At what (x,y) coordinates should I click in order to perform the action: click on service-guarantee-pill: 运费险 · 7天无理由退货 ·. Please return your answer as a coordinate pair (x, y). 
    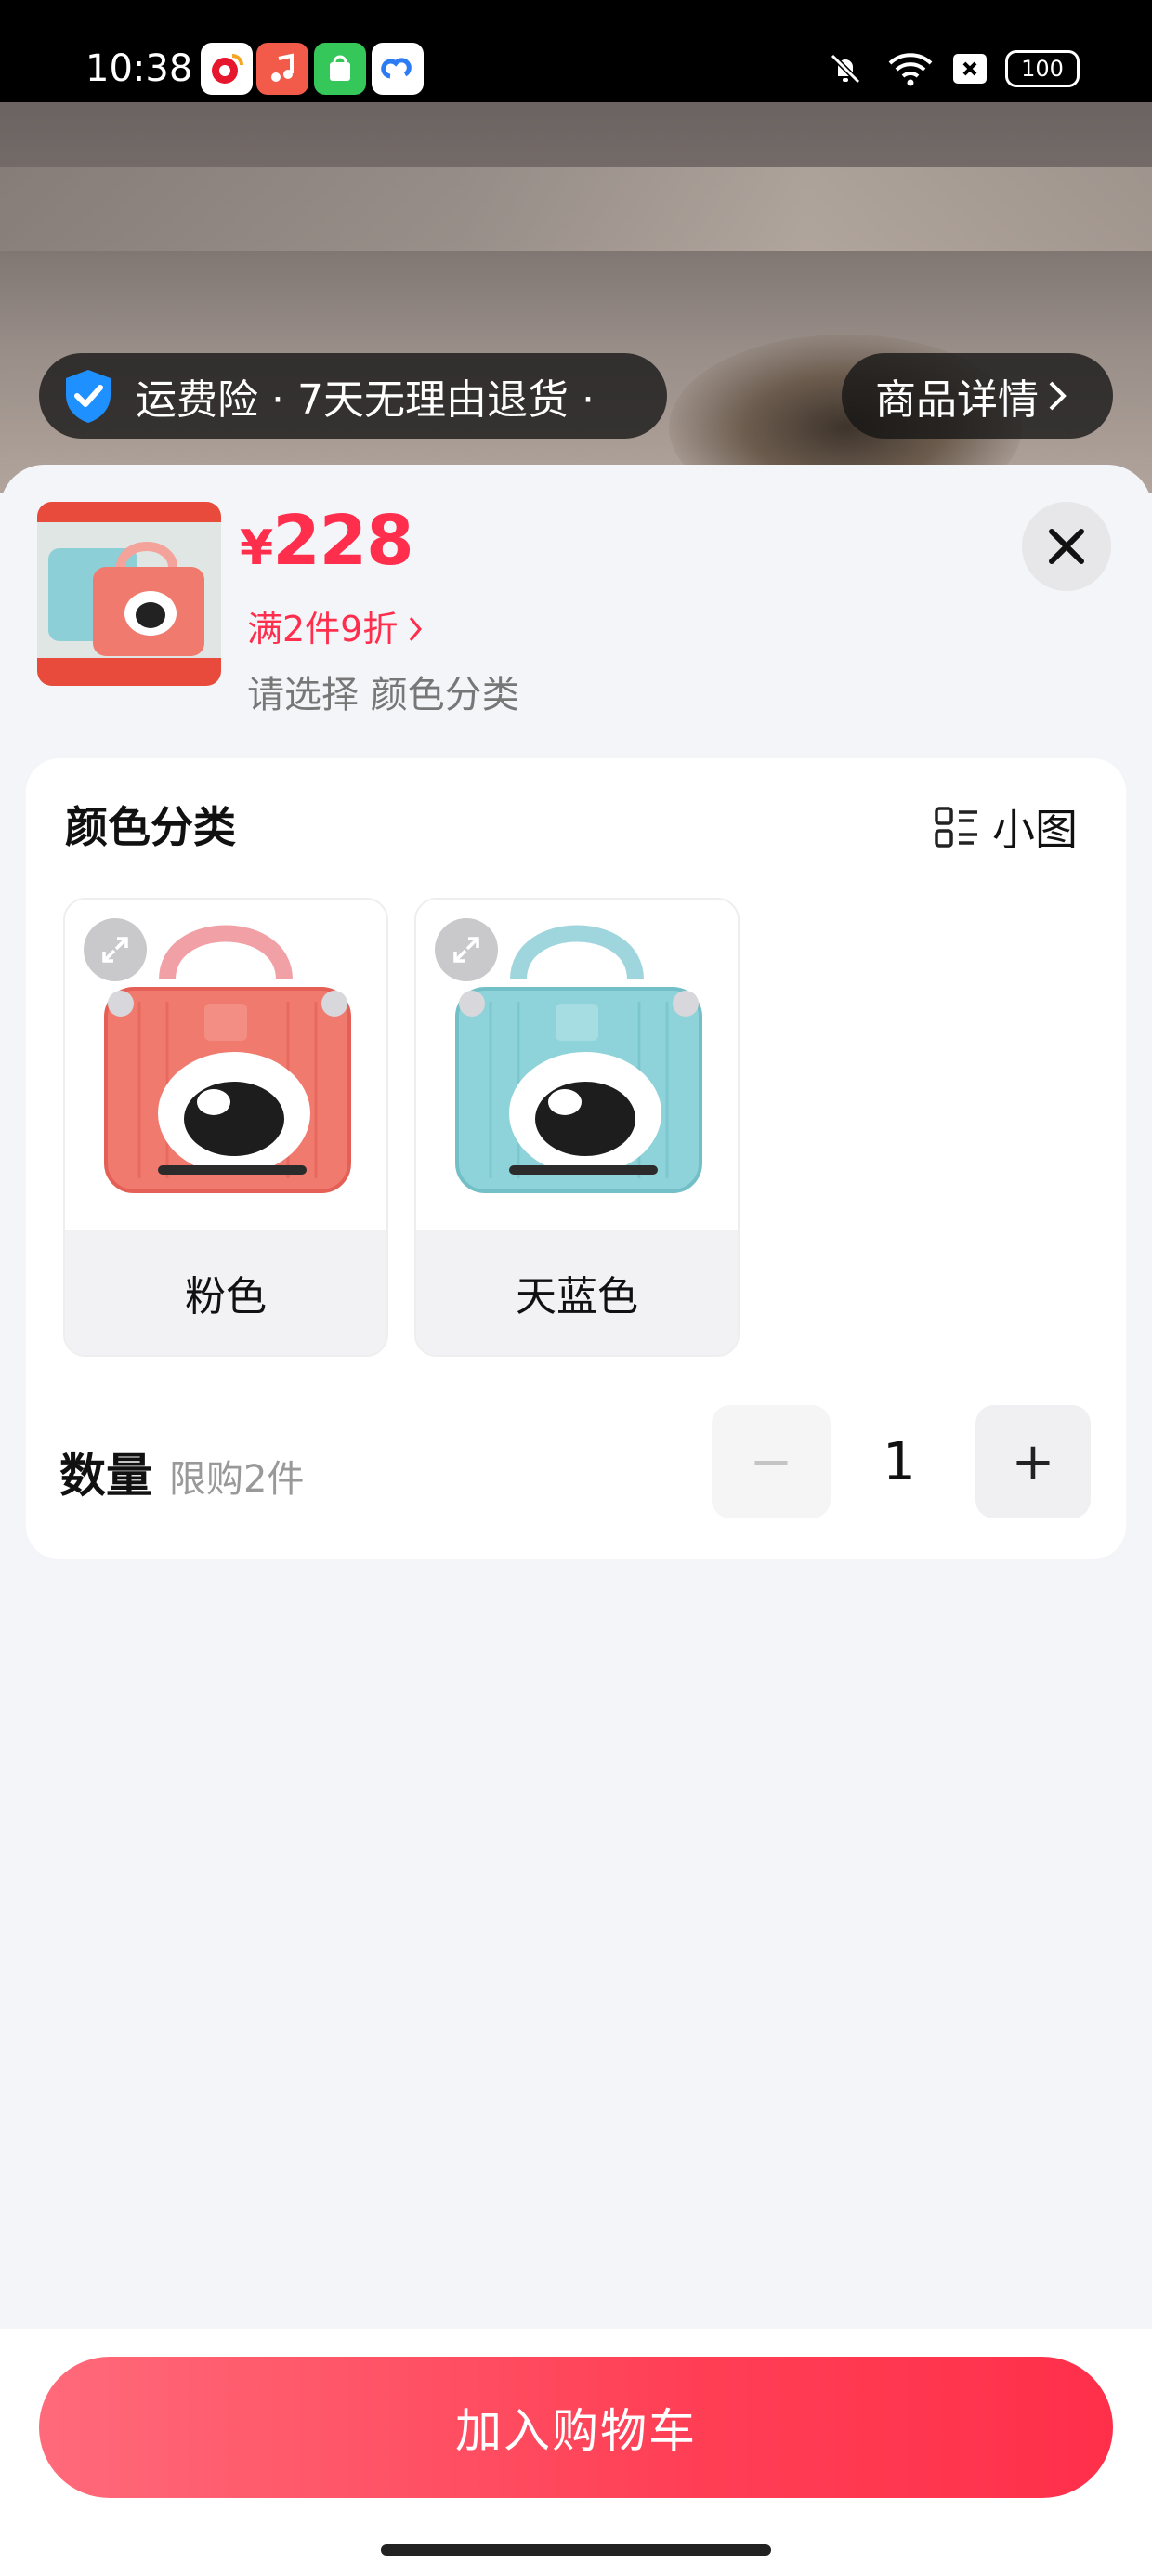
    Looking at the image, I should click on (353, 396).